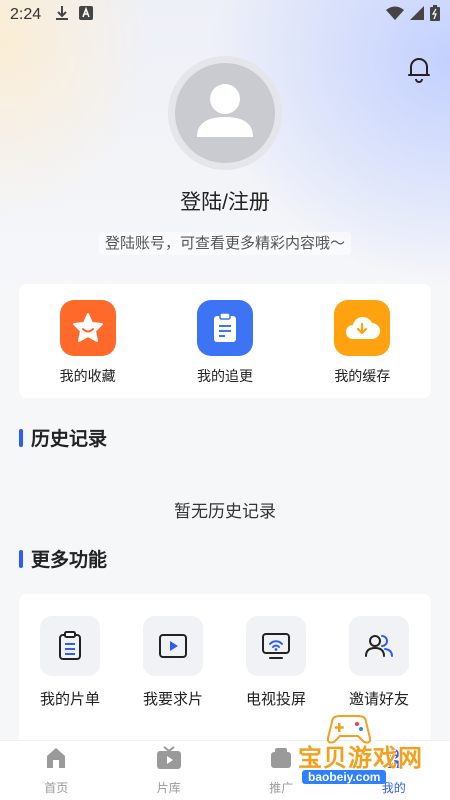 Image resolution: width=450 pixels, height=800 pixels. Describe the element at coordinates (172, 699) in the screenshot. I see `func-label: 我要求片` at that location.